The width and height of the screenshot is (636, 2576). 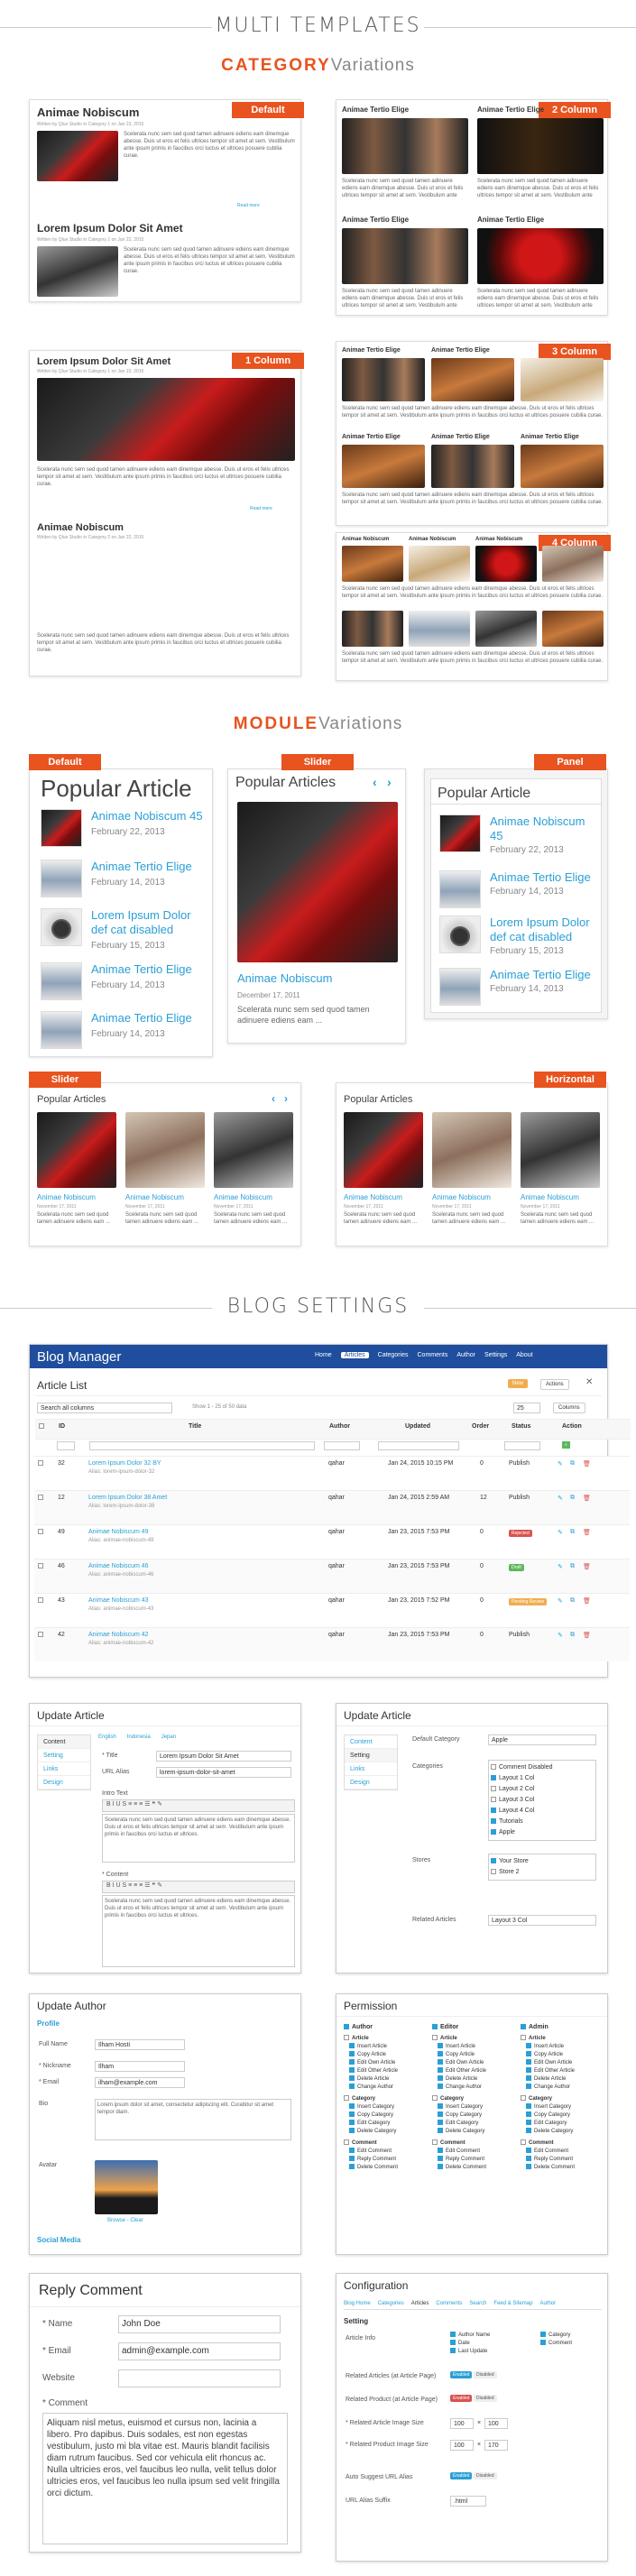 What do you see at coordinates (556, 2344) in the screenshot?
I see `info-option: Comment` at bounding box center [556, 2344].